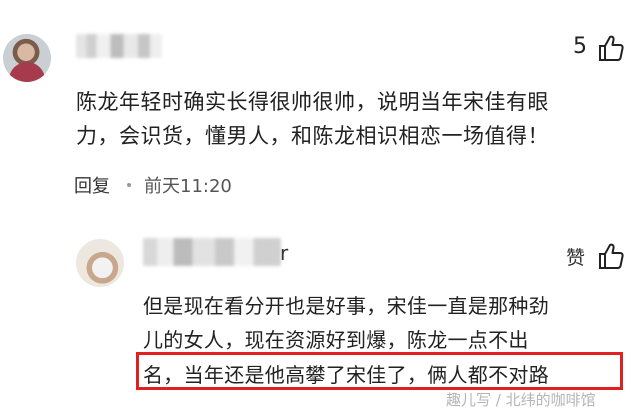  What do you see at coordinates (129, 185) in the screenshot?
I see `separator-dot` at bounding box center [129, 185].